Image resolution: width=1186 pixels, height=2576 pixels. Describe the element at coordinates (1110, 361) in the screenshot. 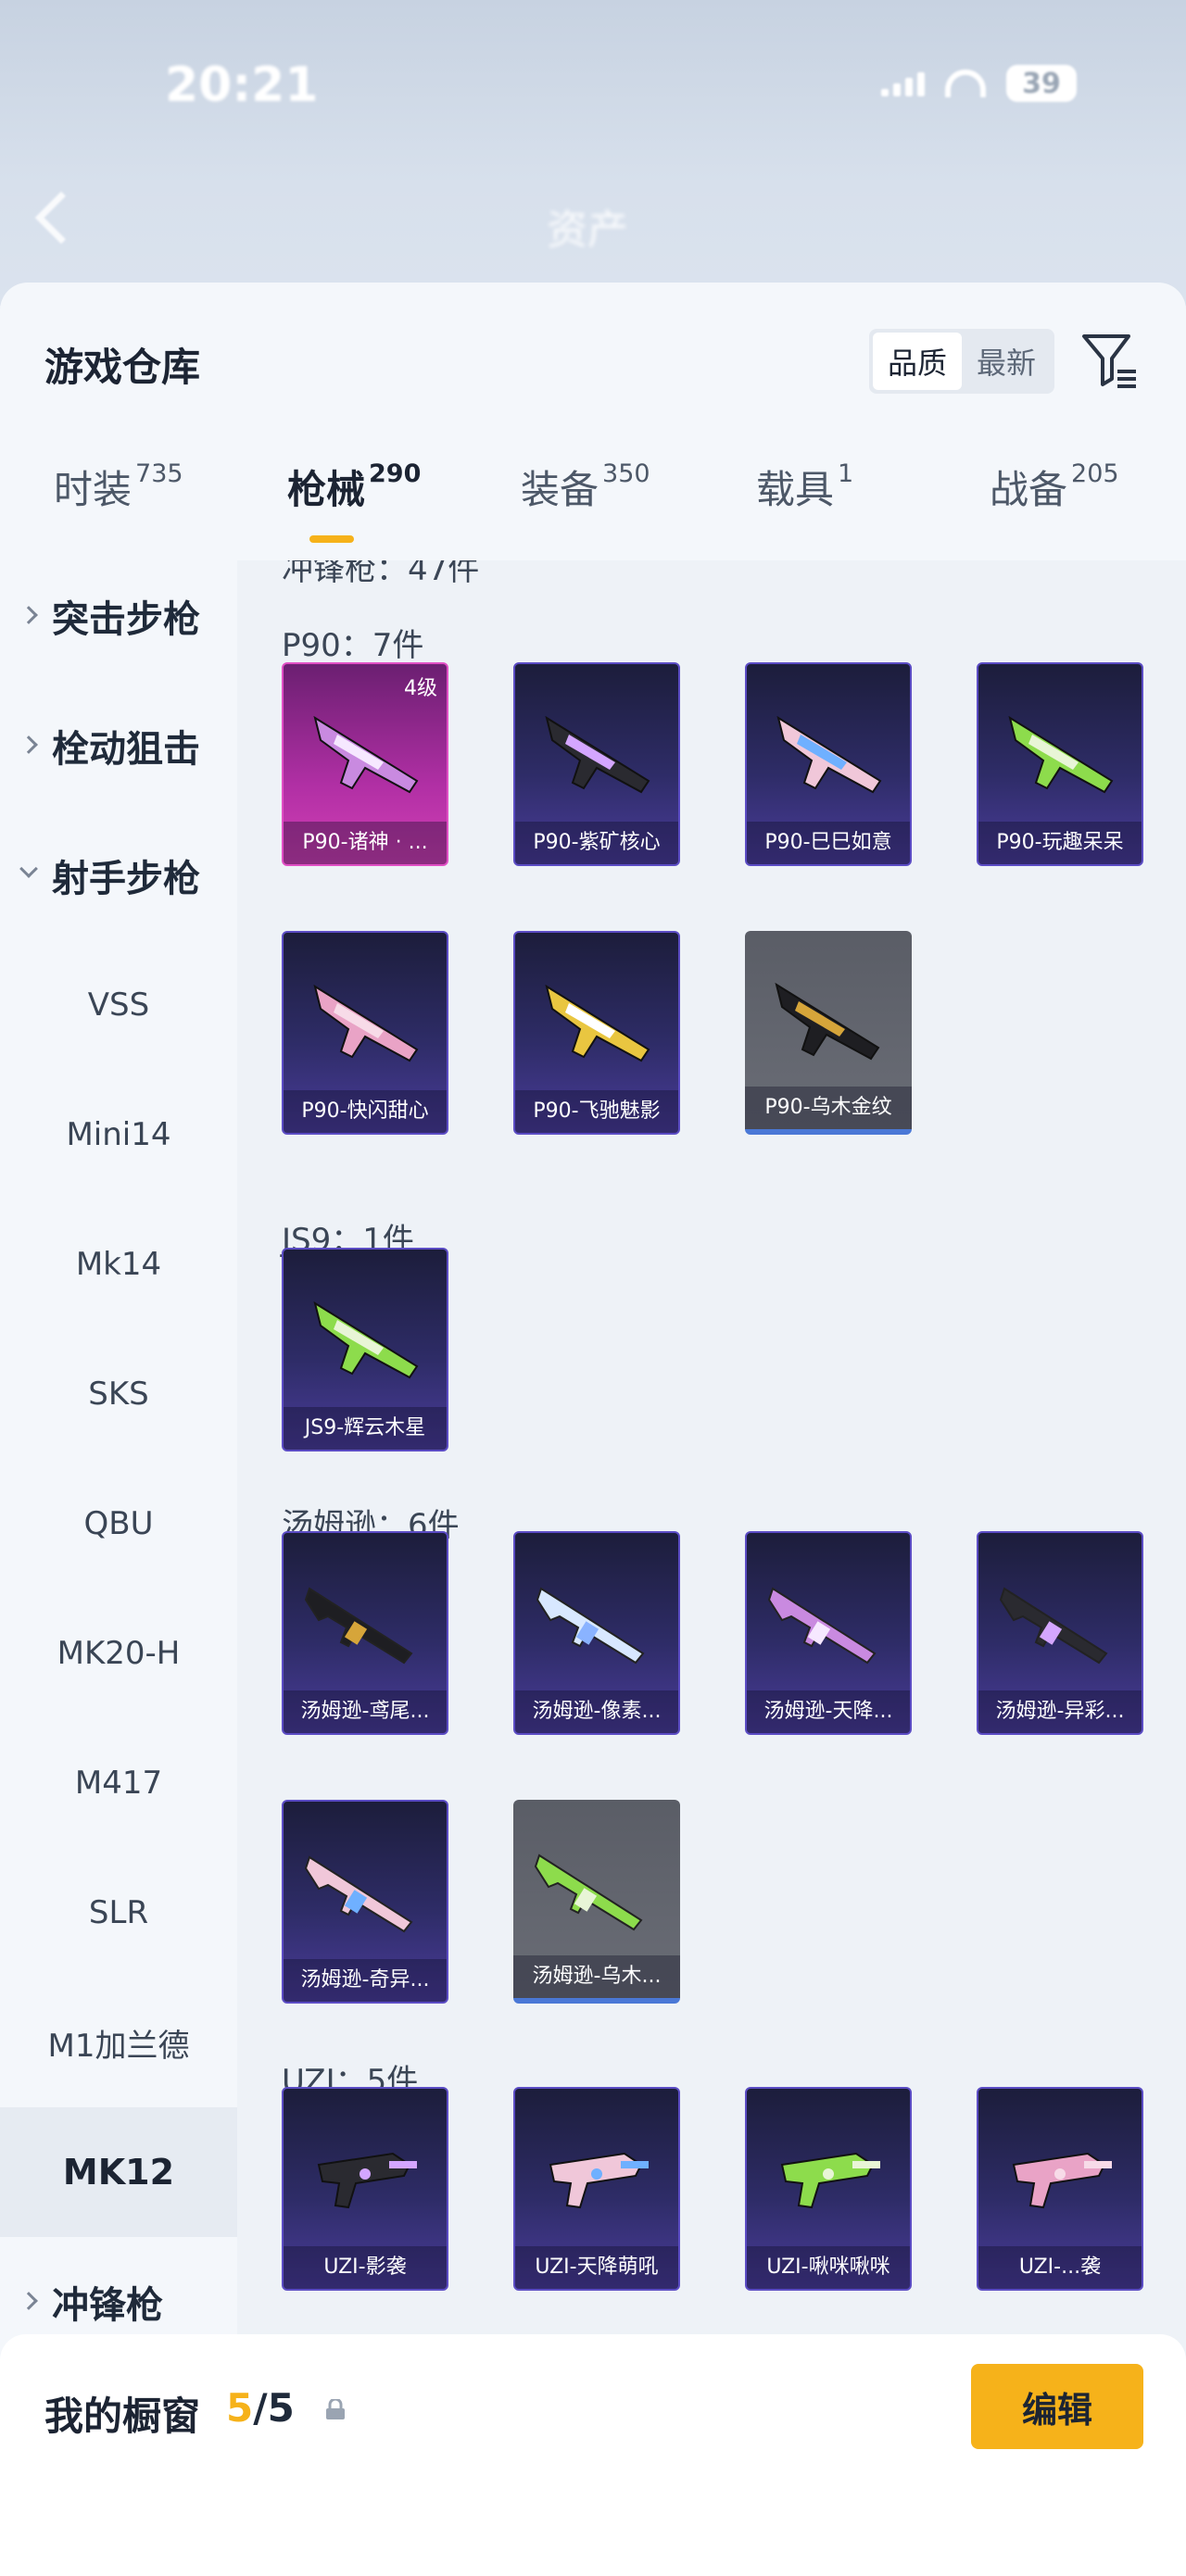

I see `filter-icon` at that location.